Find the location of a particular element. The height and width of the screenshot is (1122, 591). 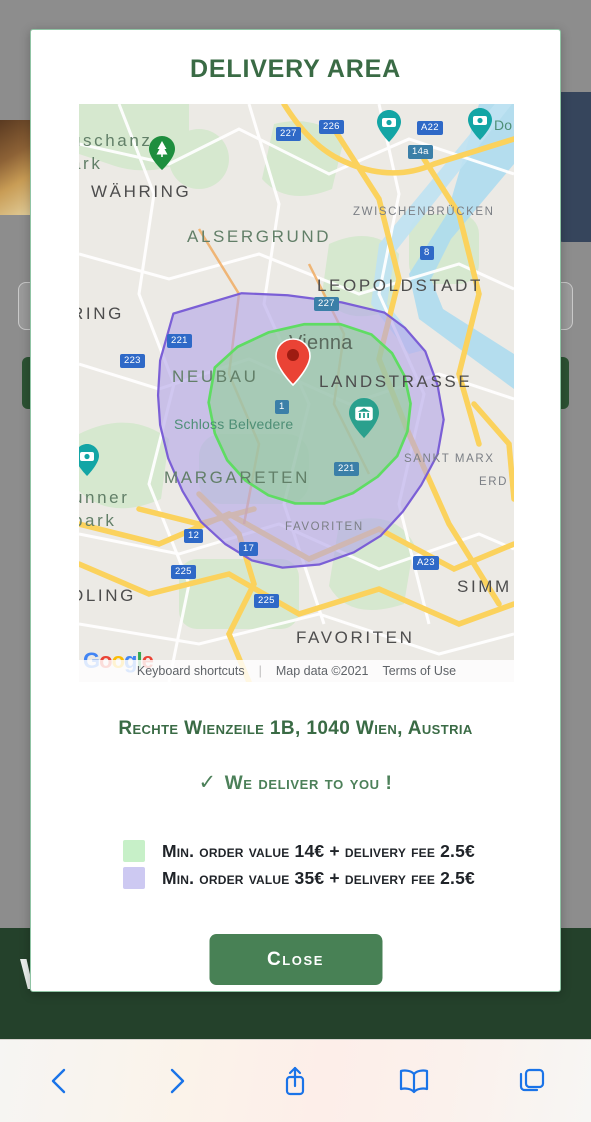

share-icon is located at coordinates (295, 1081).